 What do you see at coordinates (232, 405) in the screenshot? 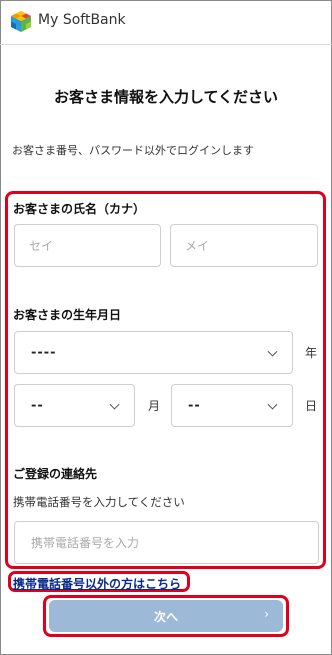
I see `birth-day-select: --` at bounding box center [232, 405].